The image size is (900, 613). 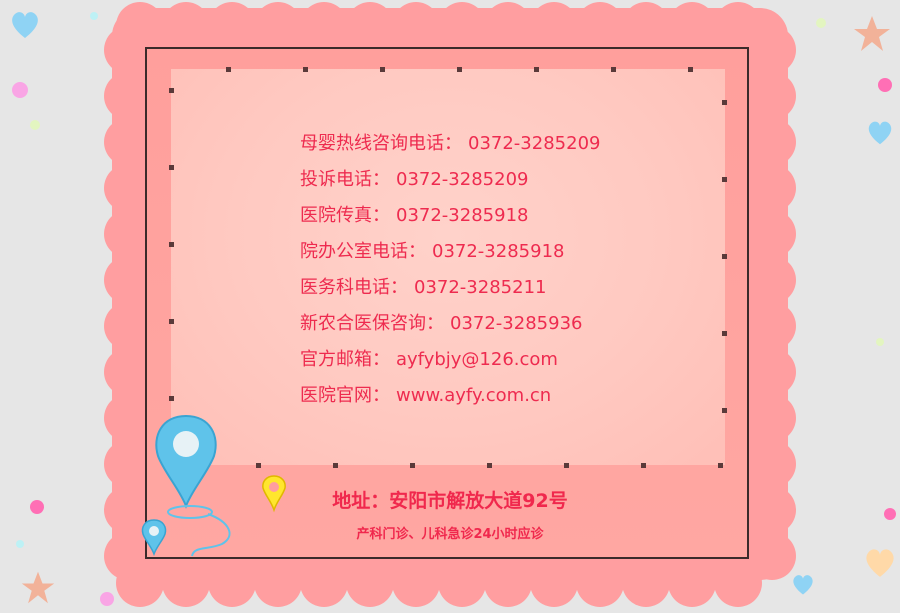 What do you see at coordinates (345, 395) in the screenshot?
I see `contact-label: 医院官网：` at bounding box center [345, 395].